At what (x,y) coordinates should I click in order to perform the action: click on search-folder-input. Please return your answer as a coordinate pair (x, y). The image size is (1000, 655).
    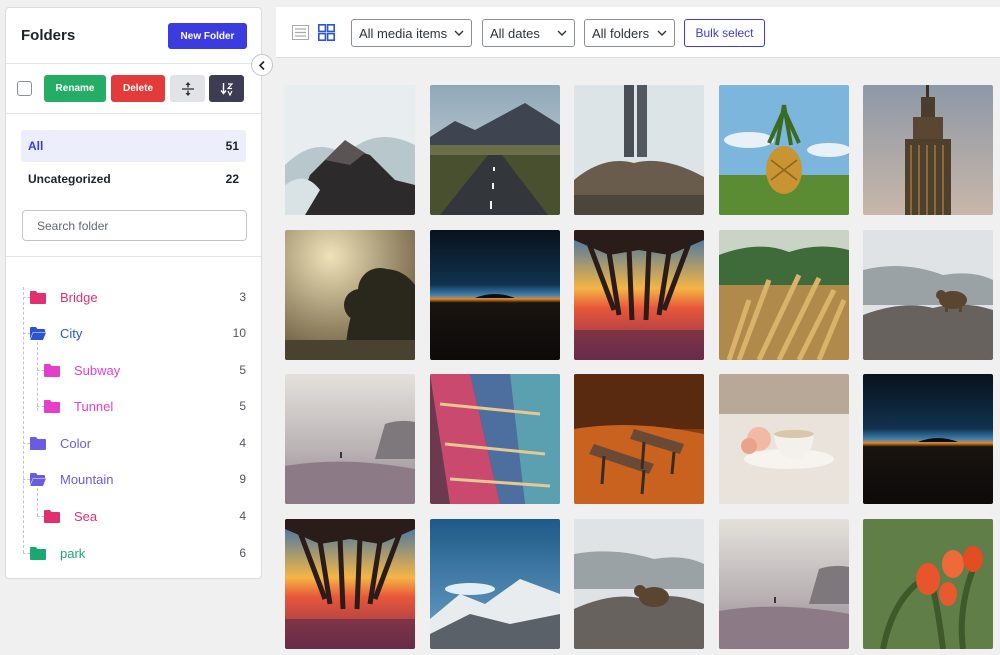
    Looking at the image, I should click on (134, 225).